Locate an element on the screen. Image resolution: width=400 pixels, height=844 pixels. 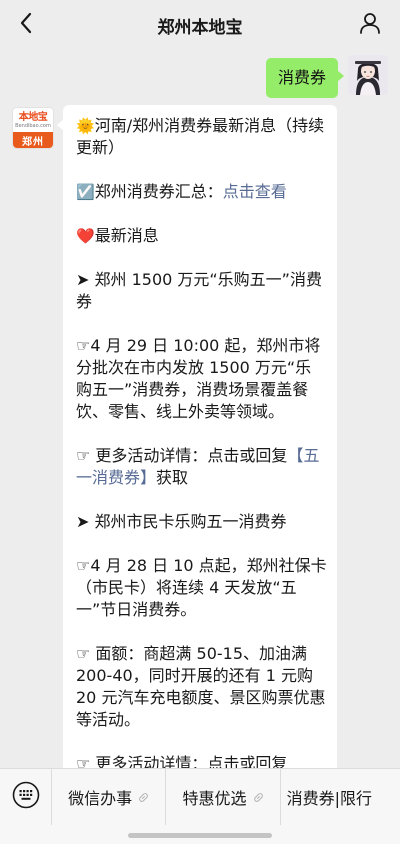
top-bar: 郑州本地宝 is located at coordinates (200, 25).